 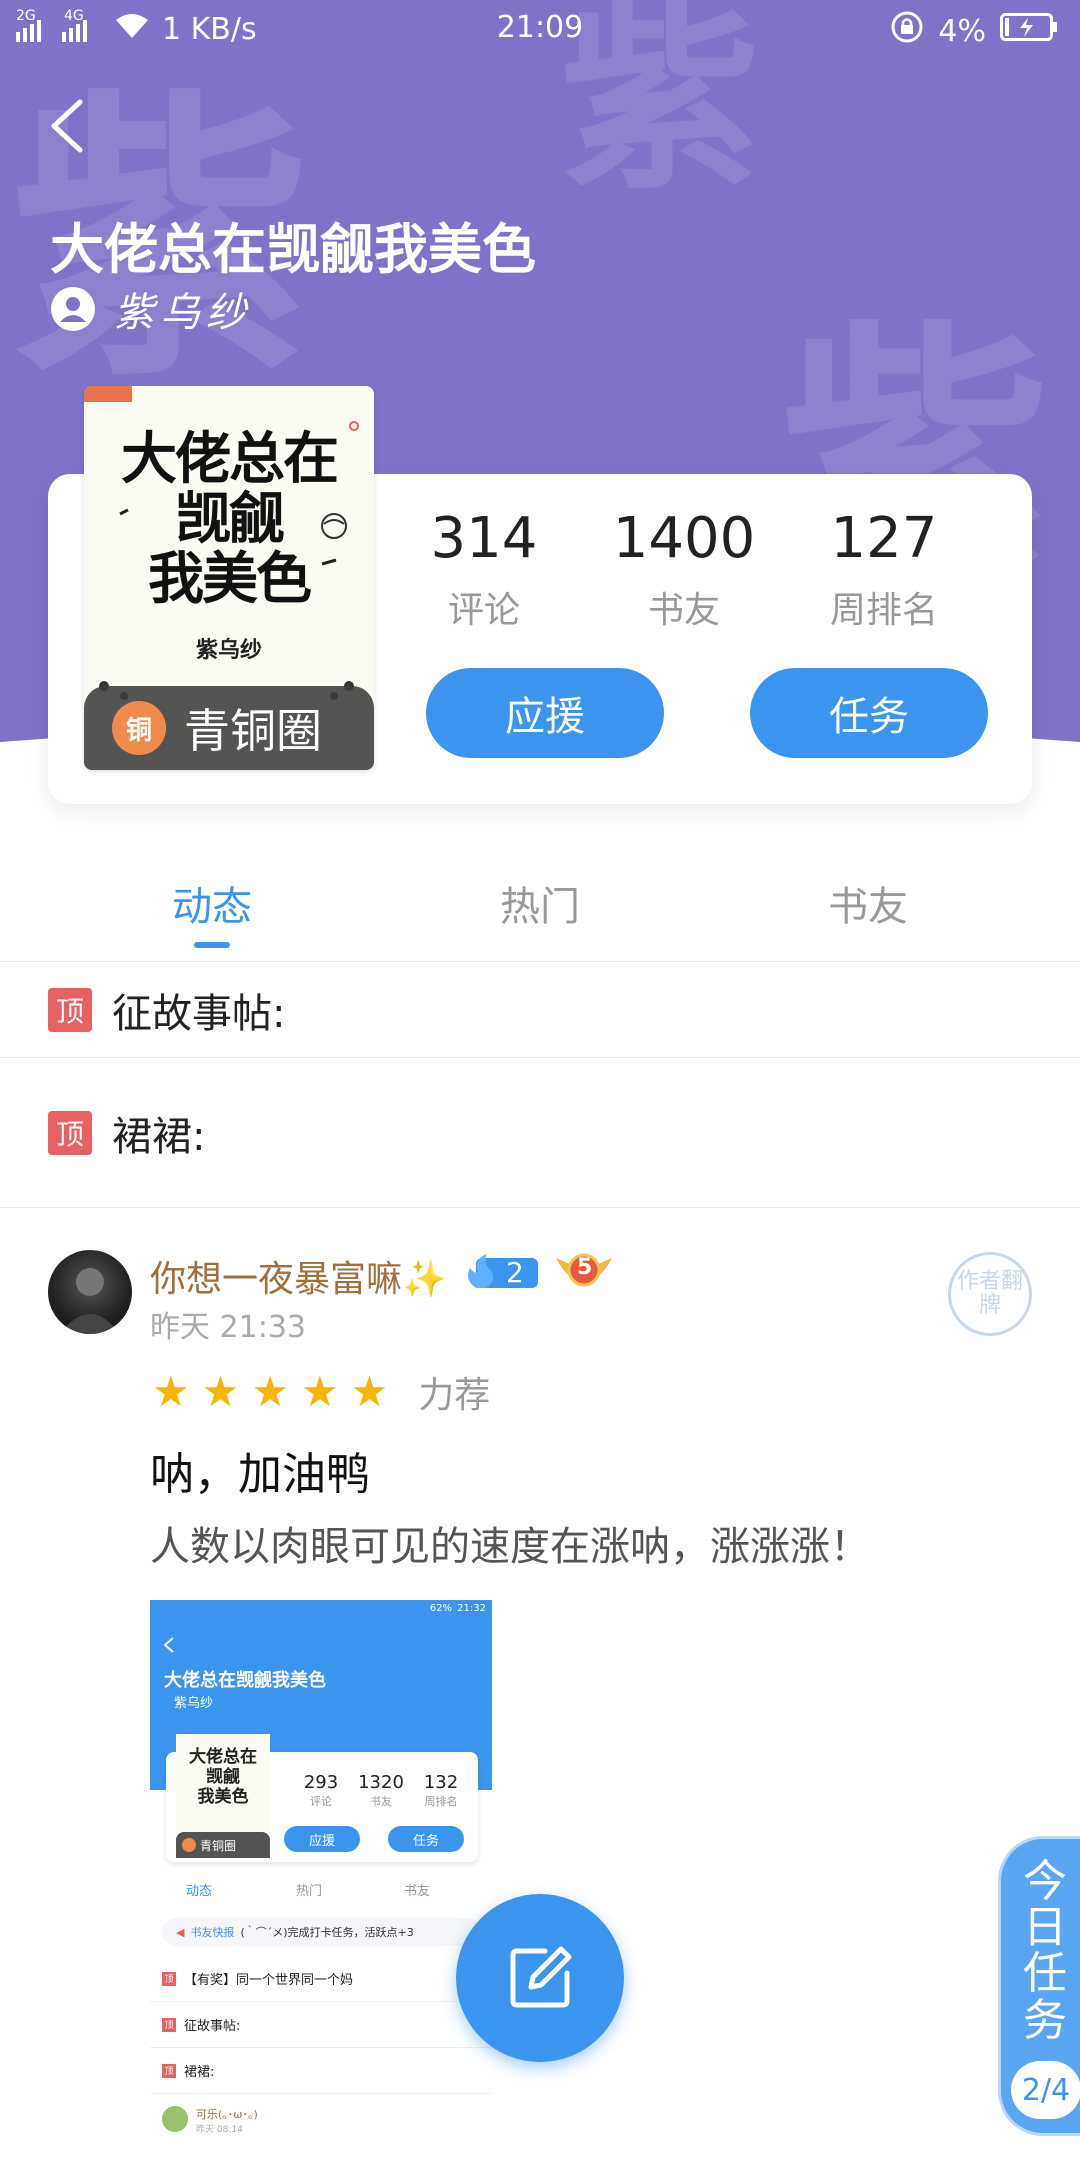 I want to click on embedded-stat-label: 周排名, so click(x=441, y=1801).